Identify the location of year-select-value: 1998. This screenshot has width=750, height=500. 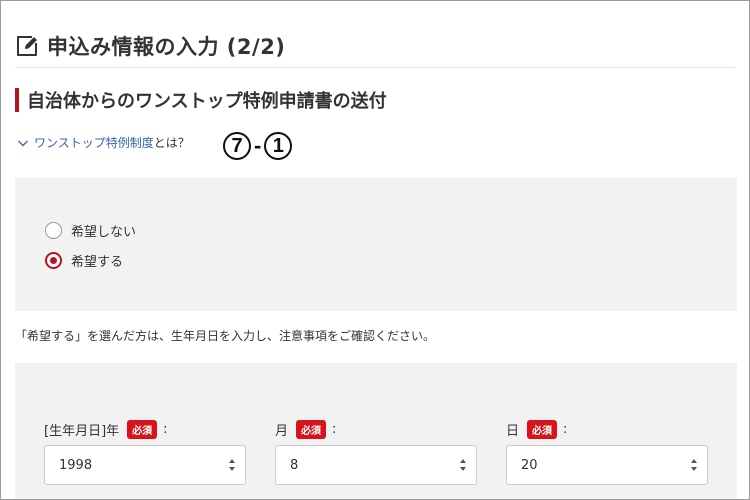
(76, 465).